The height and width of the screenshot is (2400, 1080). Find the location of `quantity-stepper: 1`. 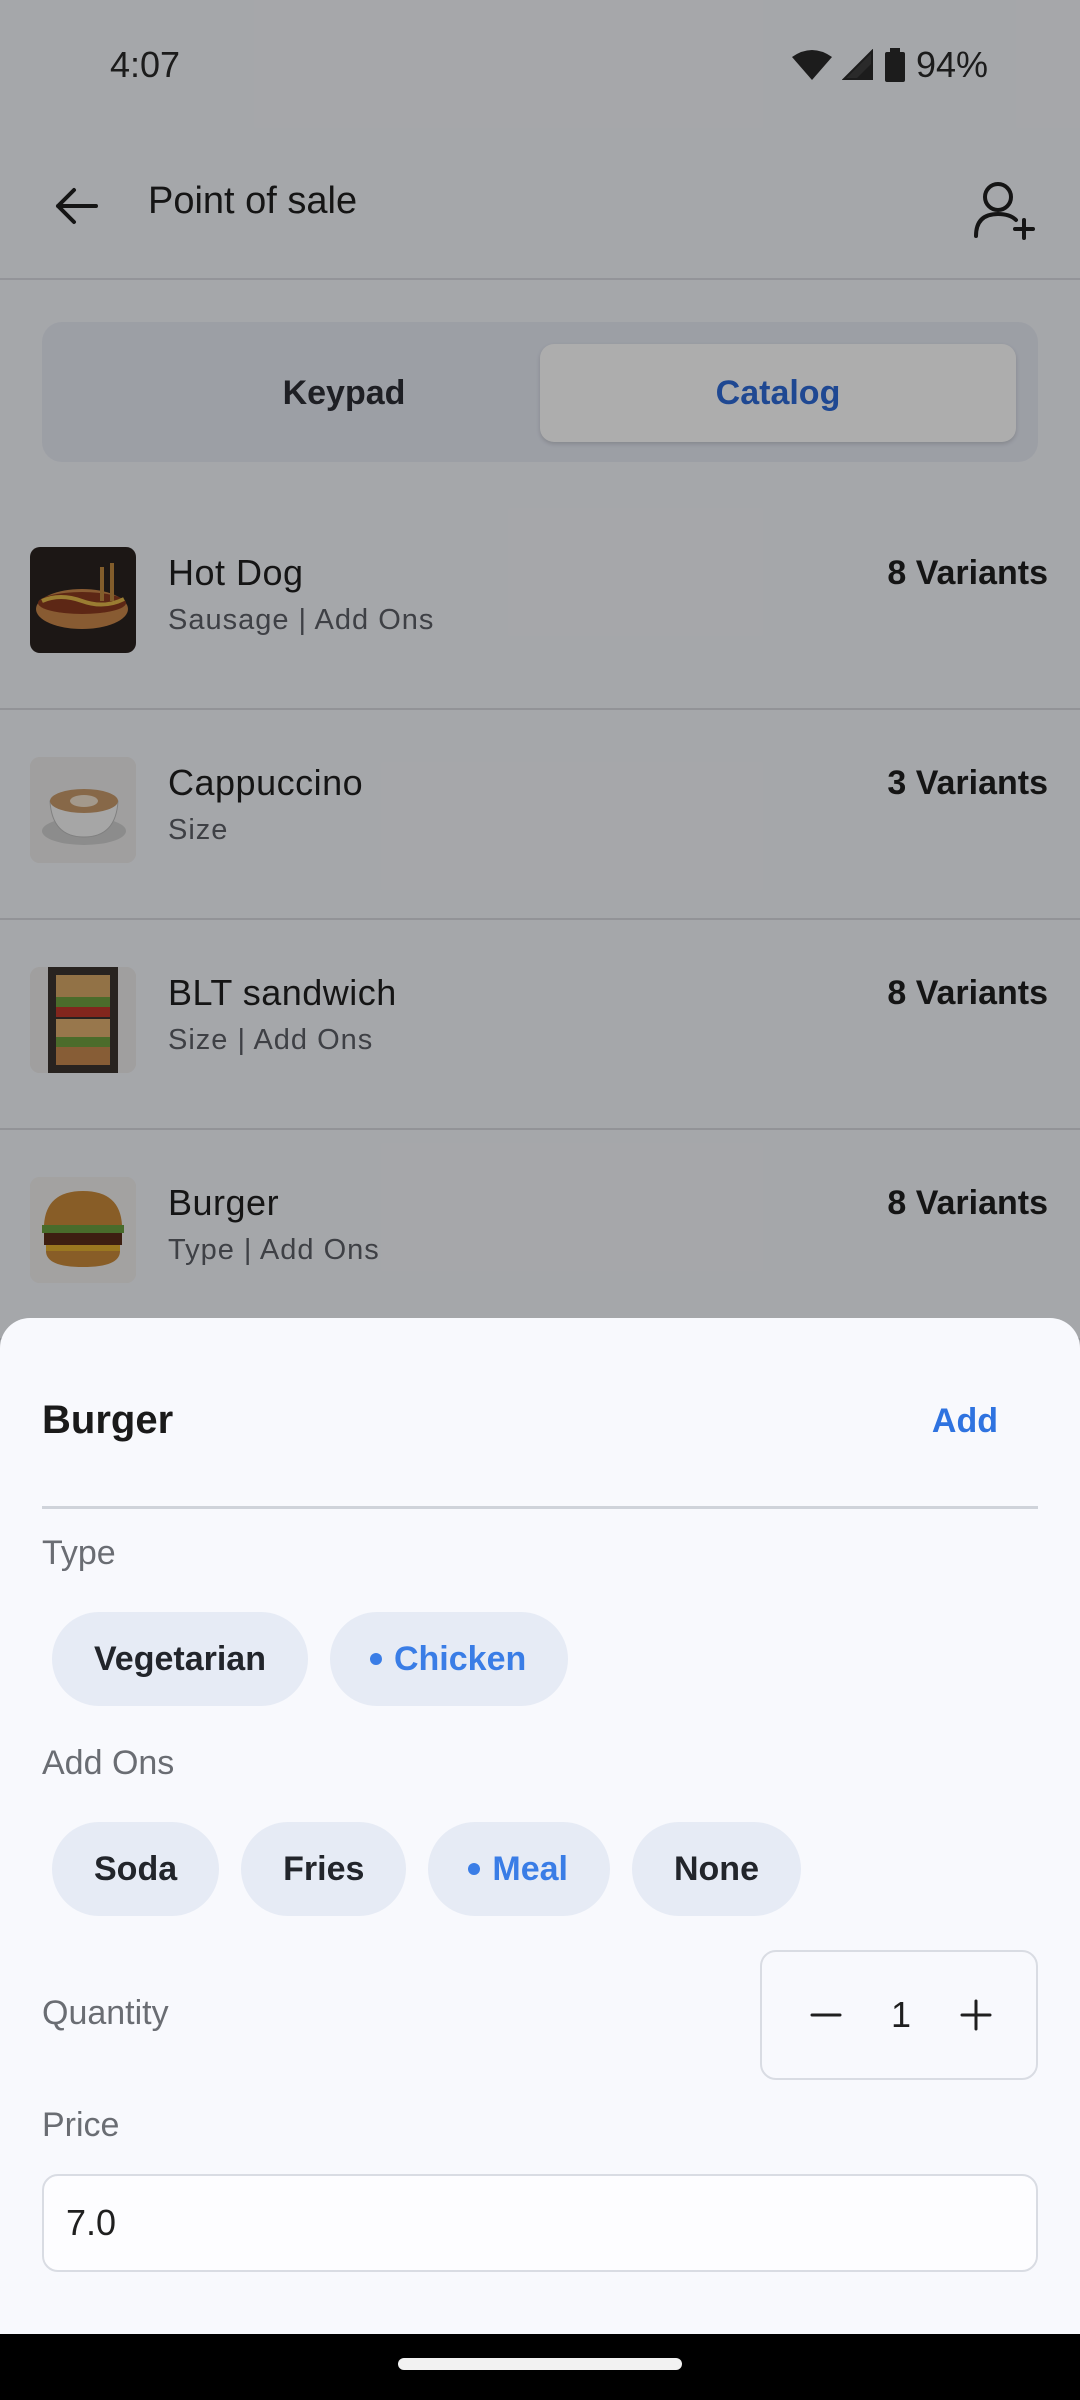

quantity-stepper: 1 is located at coordinates (899, 2015).